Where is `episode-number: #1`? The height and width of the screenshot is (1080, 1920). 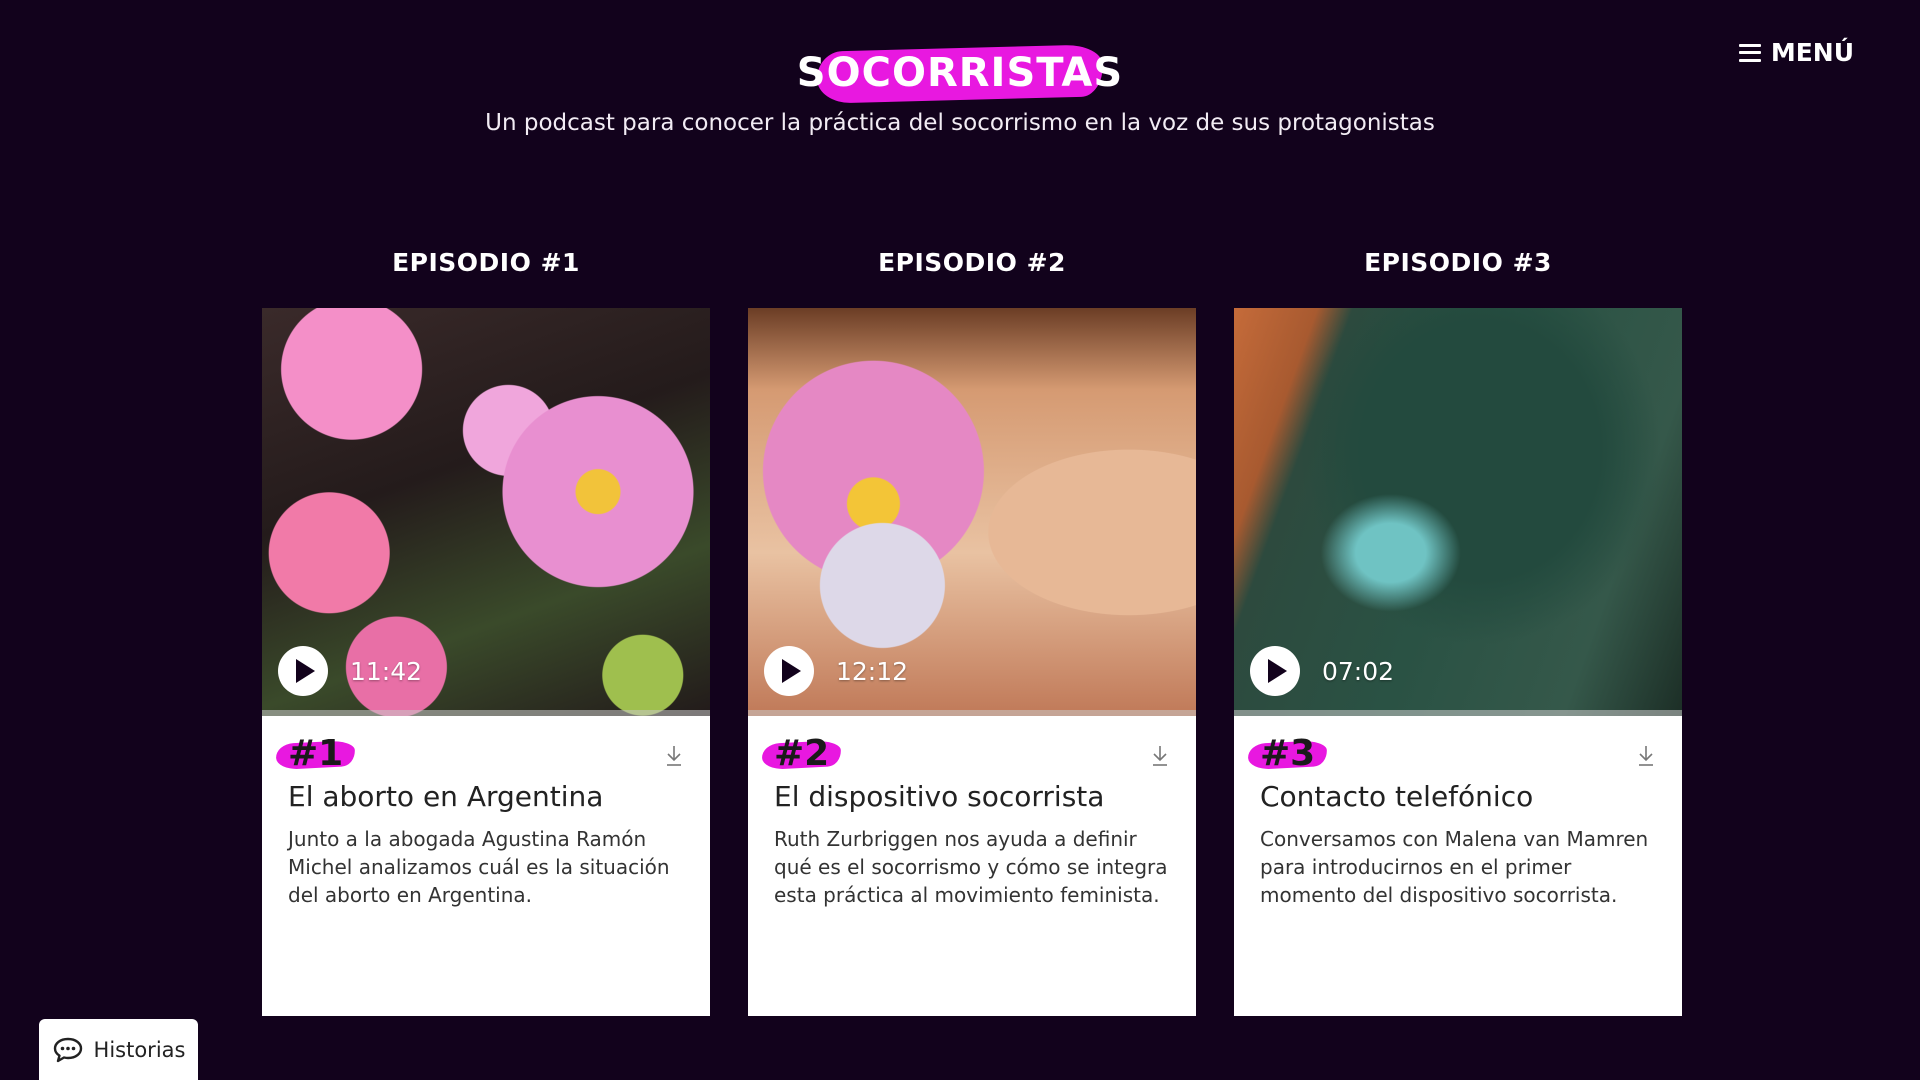 episode-number: #1 is located at coordinates (316, 753).